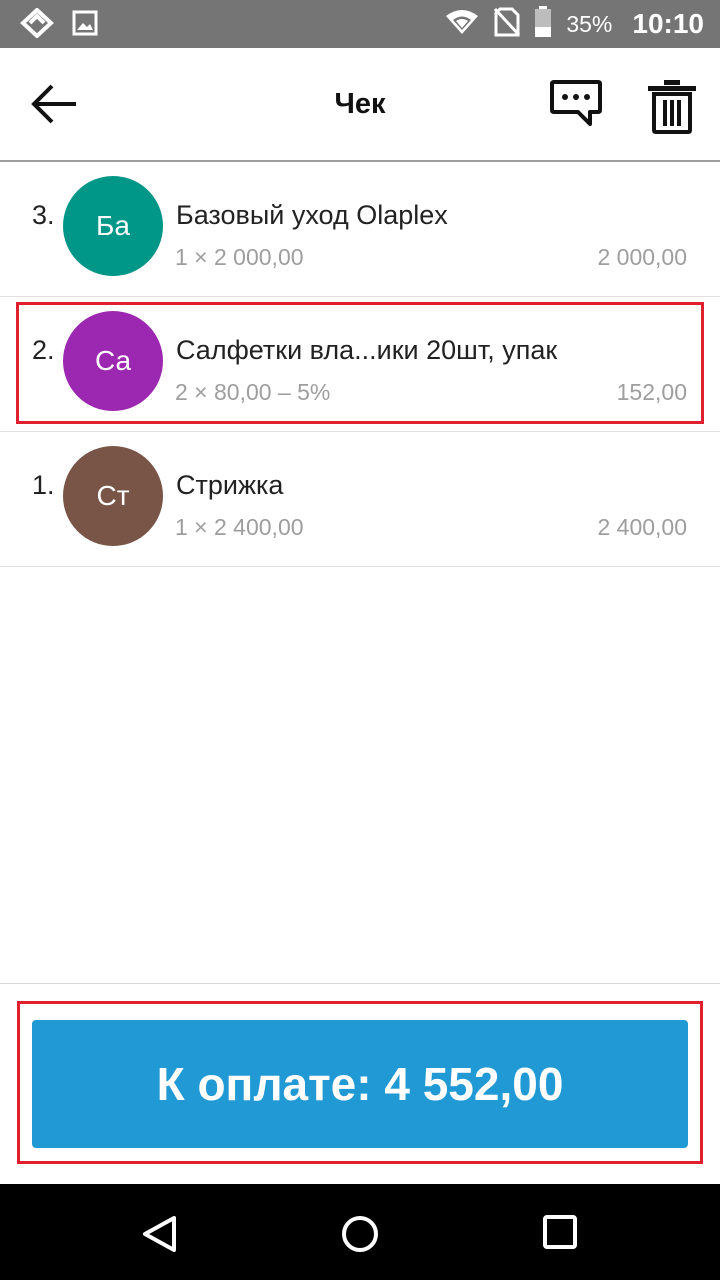 The width and height of the screenshot is (720, 1280). What do you see at coordinates (43, 215) in the screenshot?
I see `item-number: 3.` at bounding box center [43, 215].